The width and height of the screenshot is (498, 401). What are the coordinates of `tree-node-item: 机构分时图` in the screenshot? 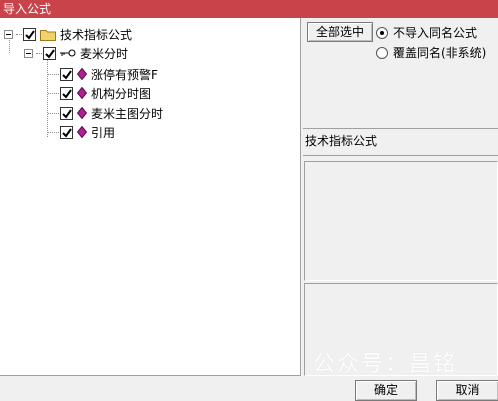 It's located at (105, 93).